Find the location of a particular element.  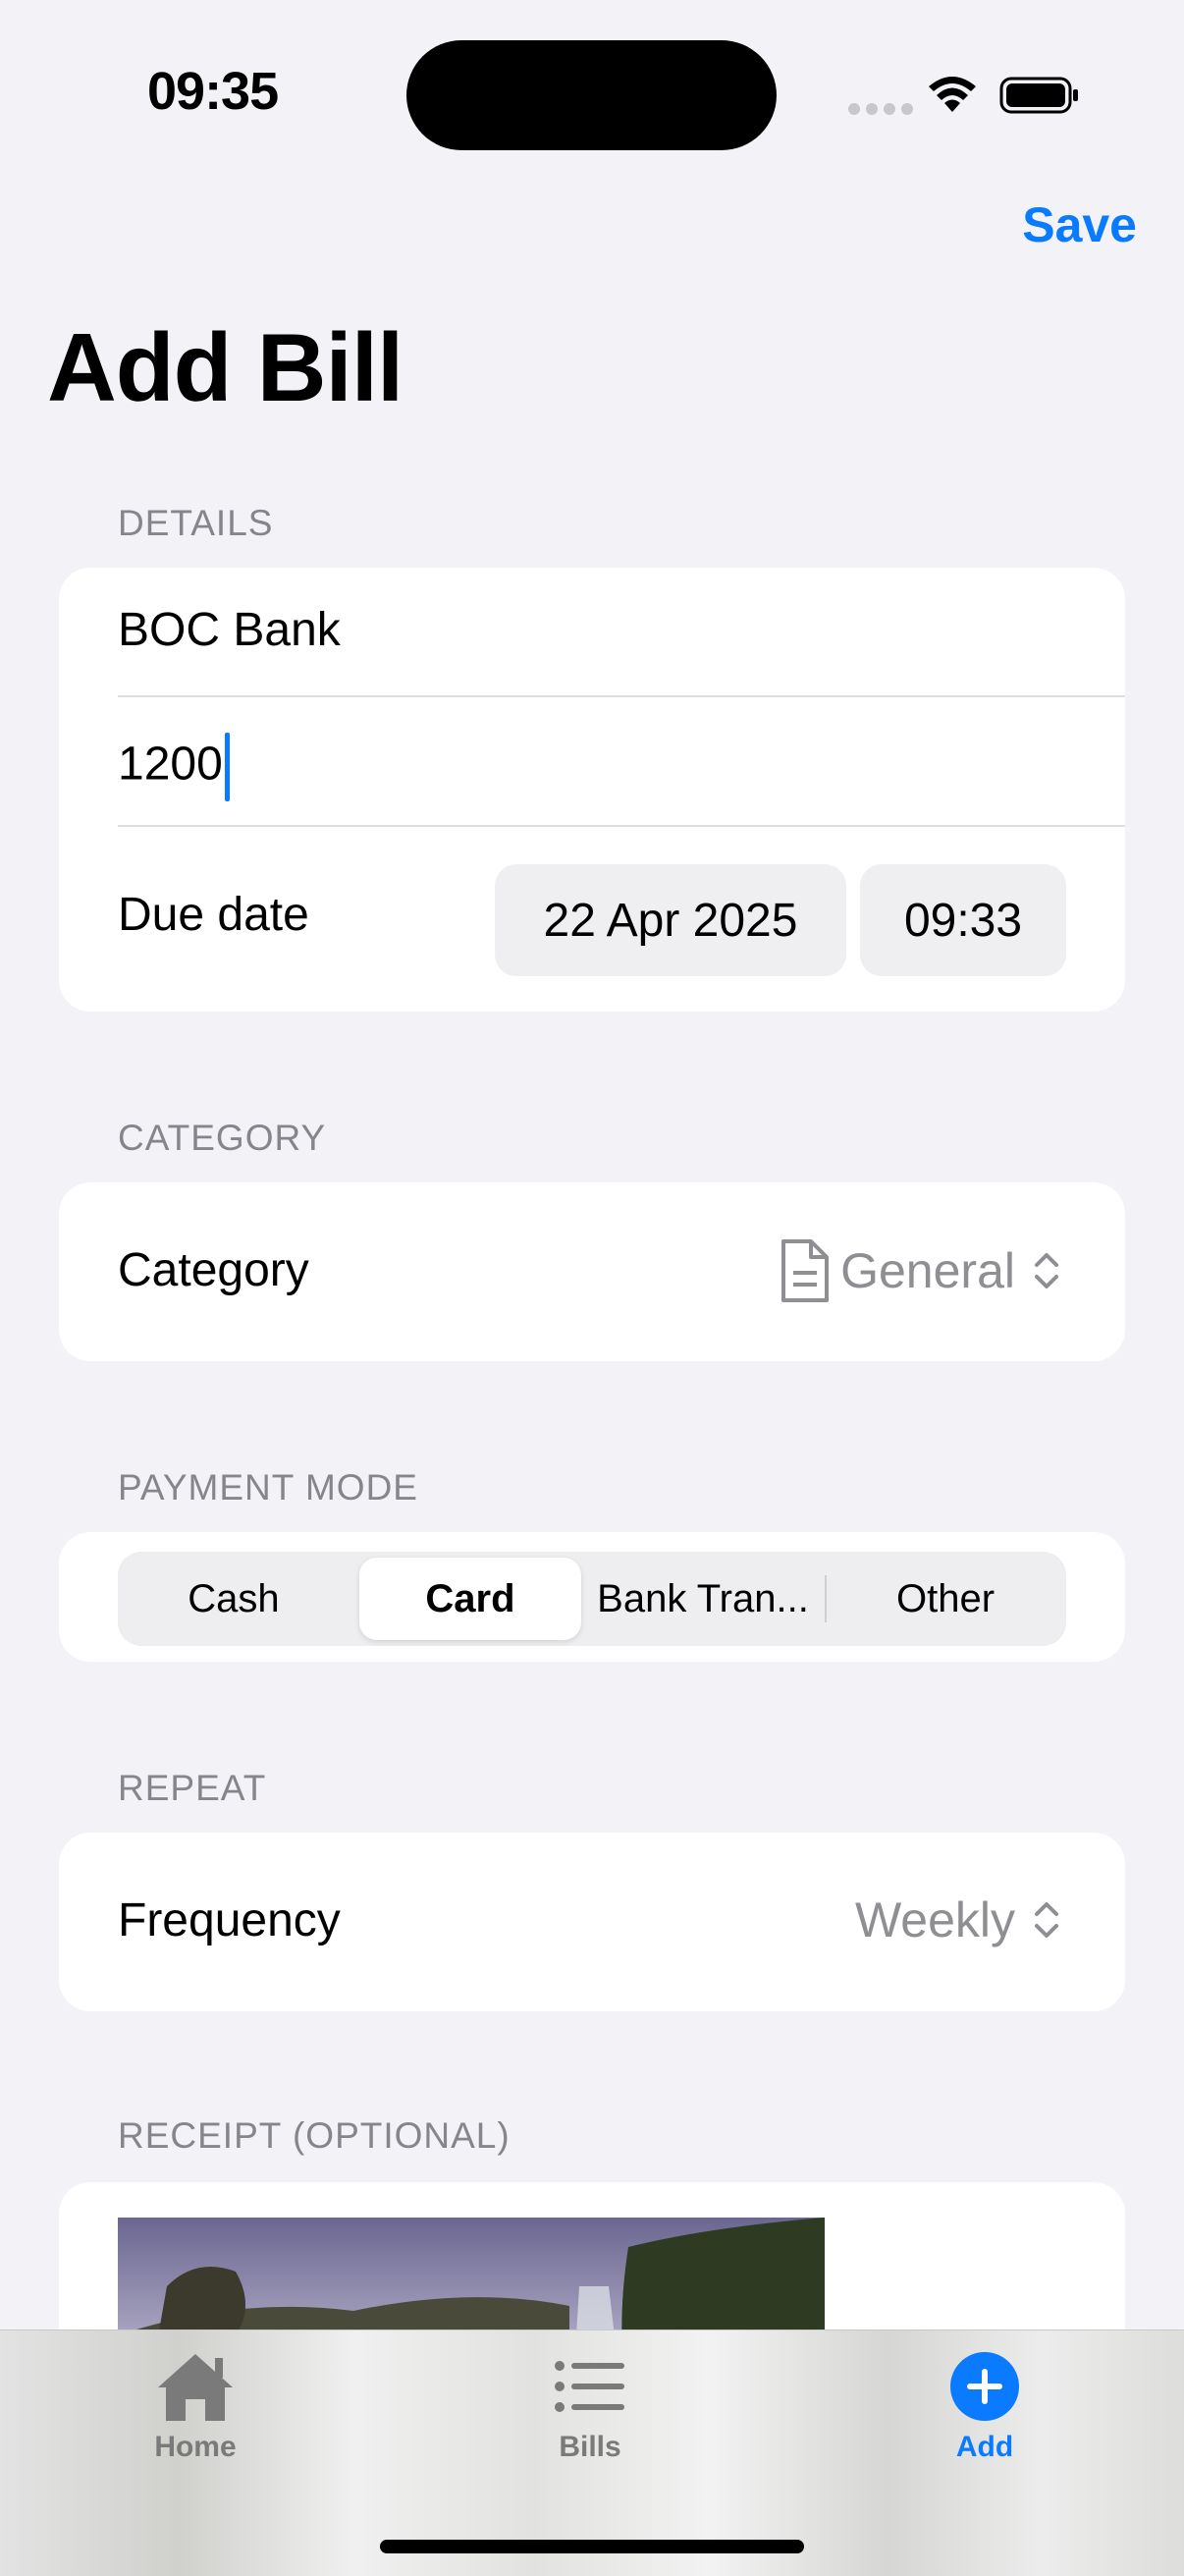

cellular-signal-icon is located at coordinates (881, 109).